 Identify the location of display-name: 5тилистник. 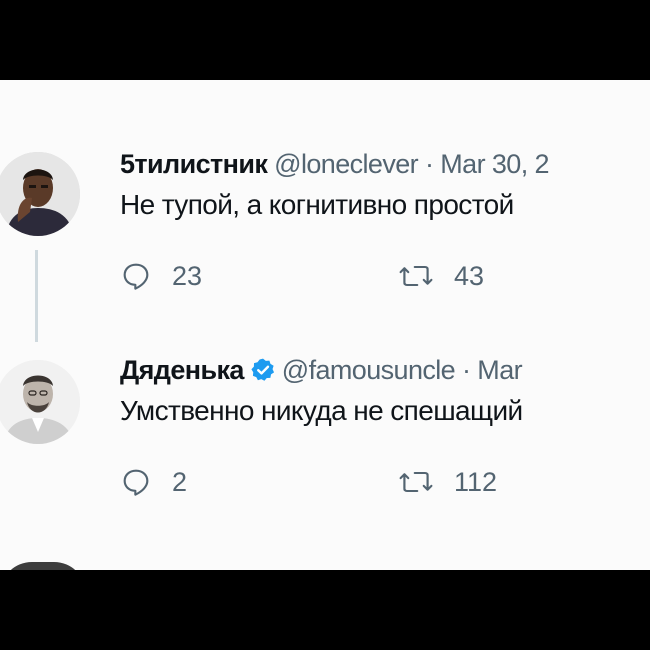
(194, 164).